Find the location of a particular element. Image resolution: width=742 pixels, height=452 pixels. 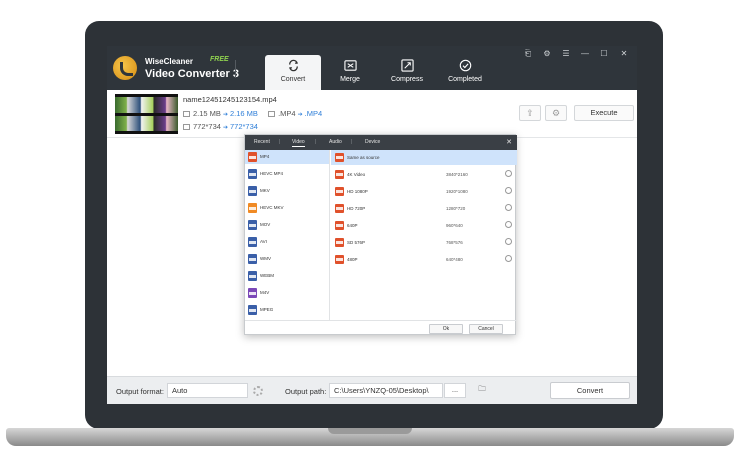

format-settings-icon is located at coordinates (258, 391).